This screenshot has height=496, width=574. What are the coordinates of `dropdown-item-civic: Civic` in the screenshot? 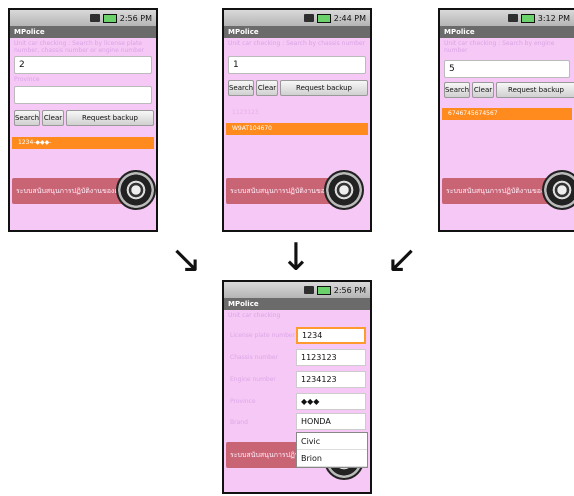 It's located at (332, 441).